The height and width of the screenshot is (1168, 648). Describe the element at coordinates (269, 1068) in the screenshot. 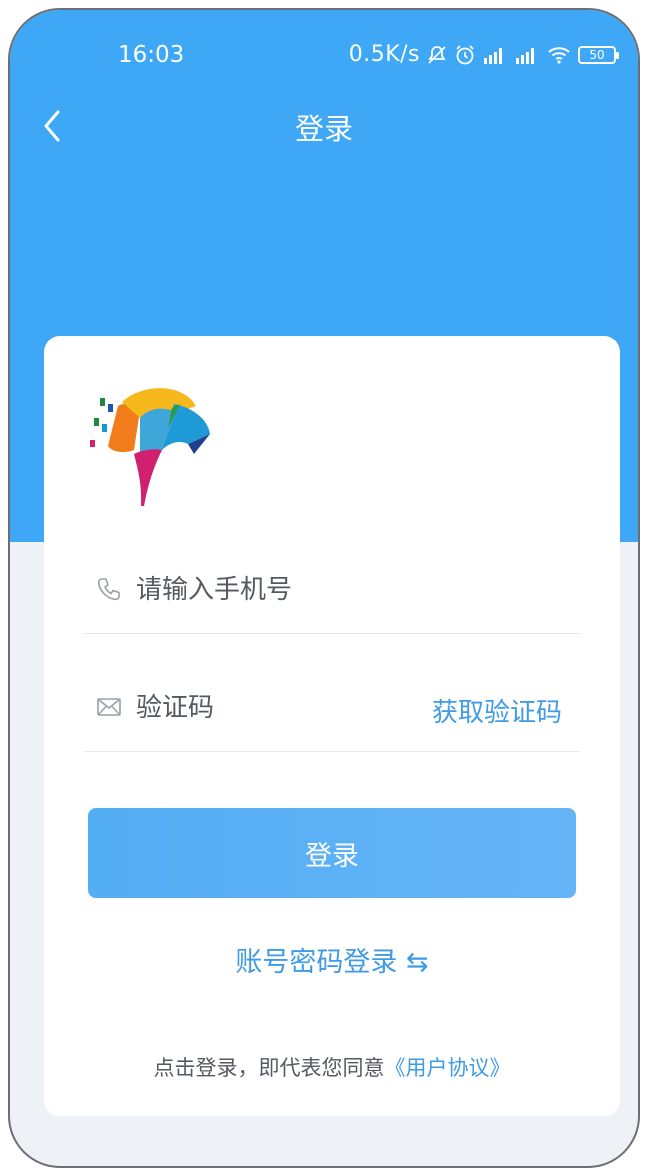

I see `agreement-prefix: 点击登录，即代表您同意` at that location.